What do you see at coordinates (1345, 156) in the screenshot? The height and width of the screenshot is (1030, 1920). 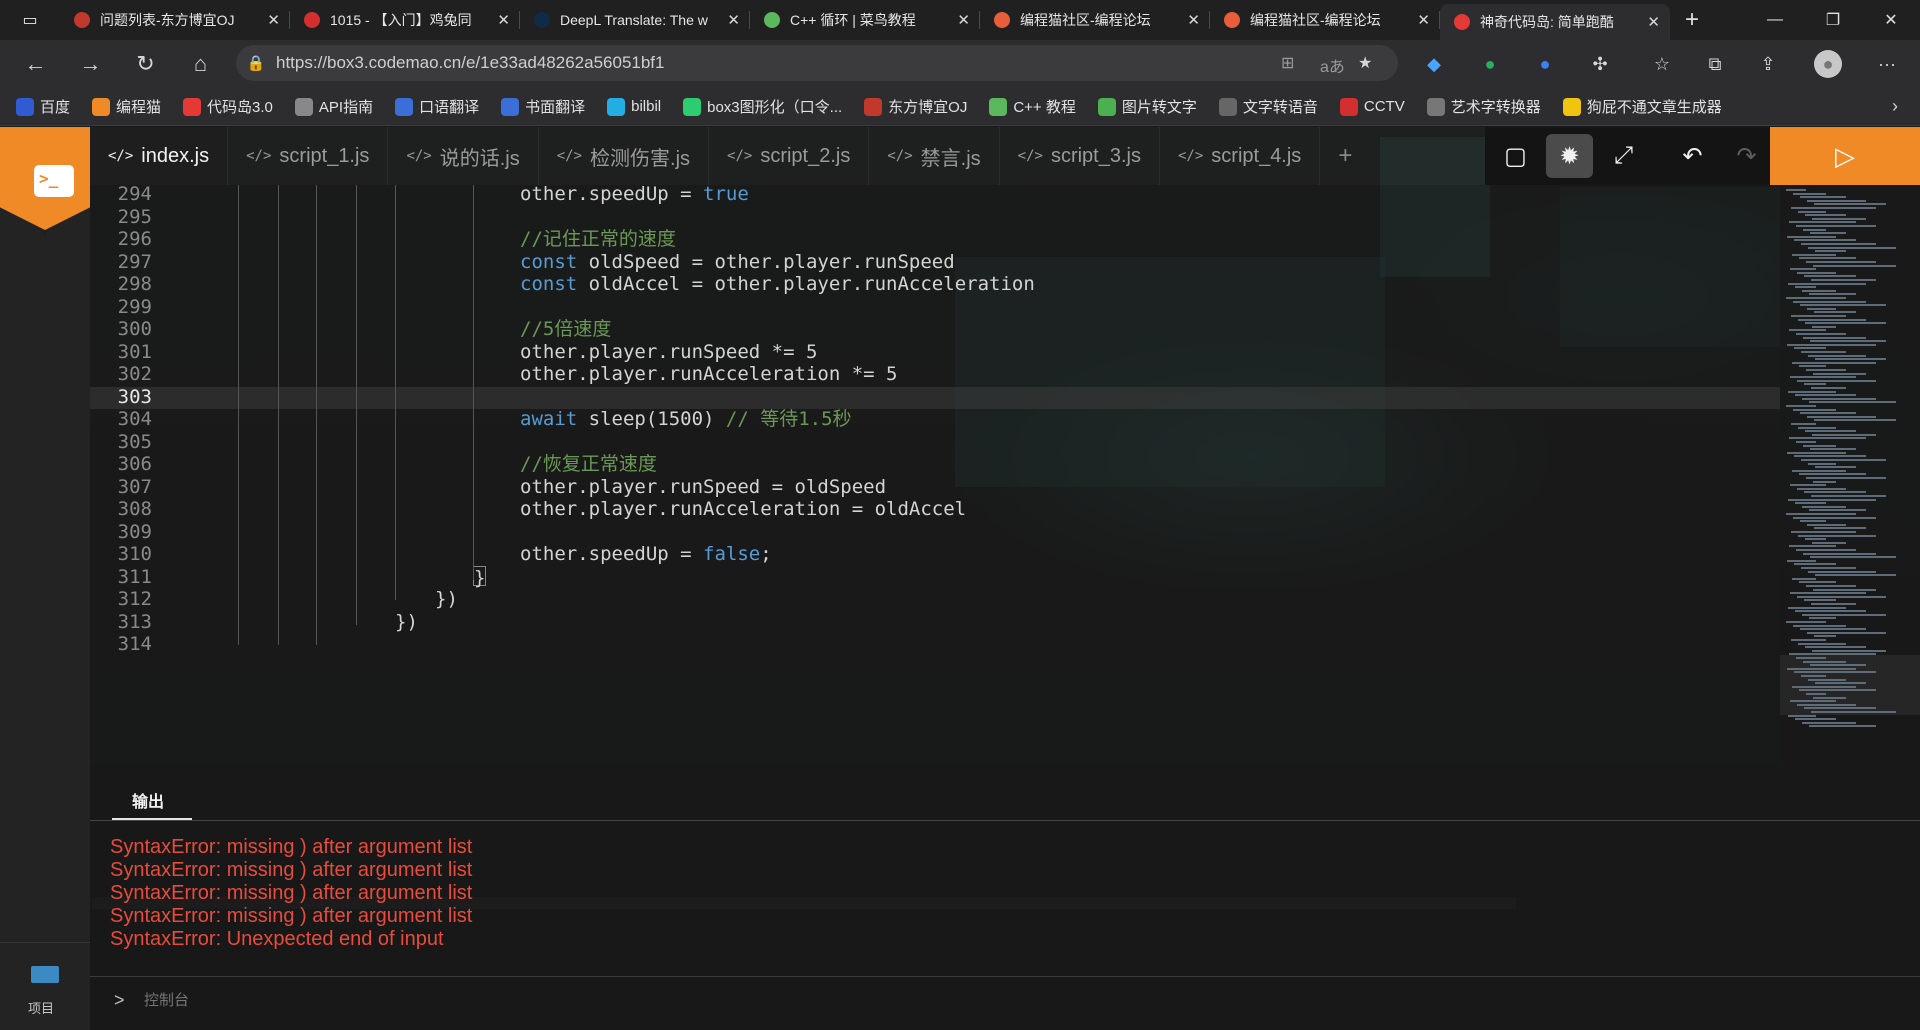 I see `add-file-tab-button: +` at bounding box center [1345, 156].